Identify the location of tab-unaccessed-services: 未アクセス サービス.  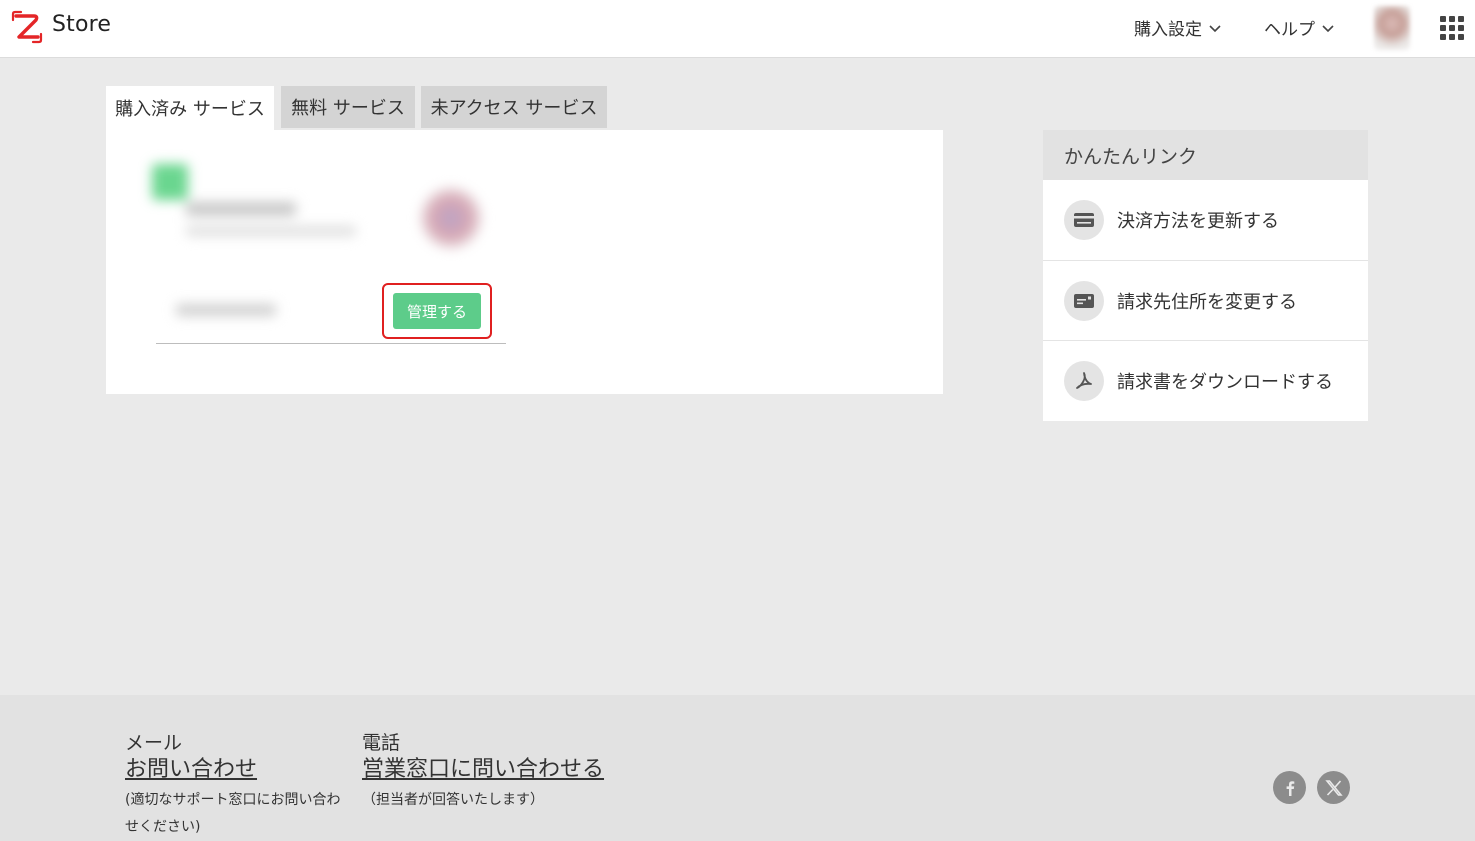
(514, 107).